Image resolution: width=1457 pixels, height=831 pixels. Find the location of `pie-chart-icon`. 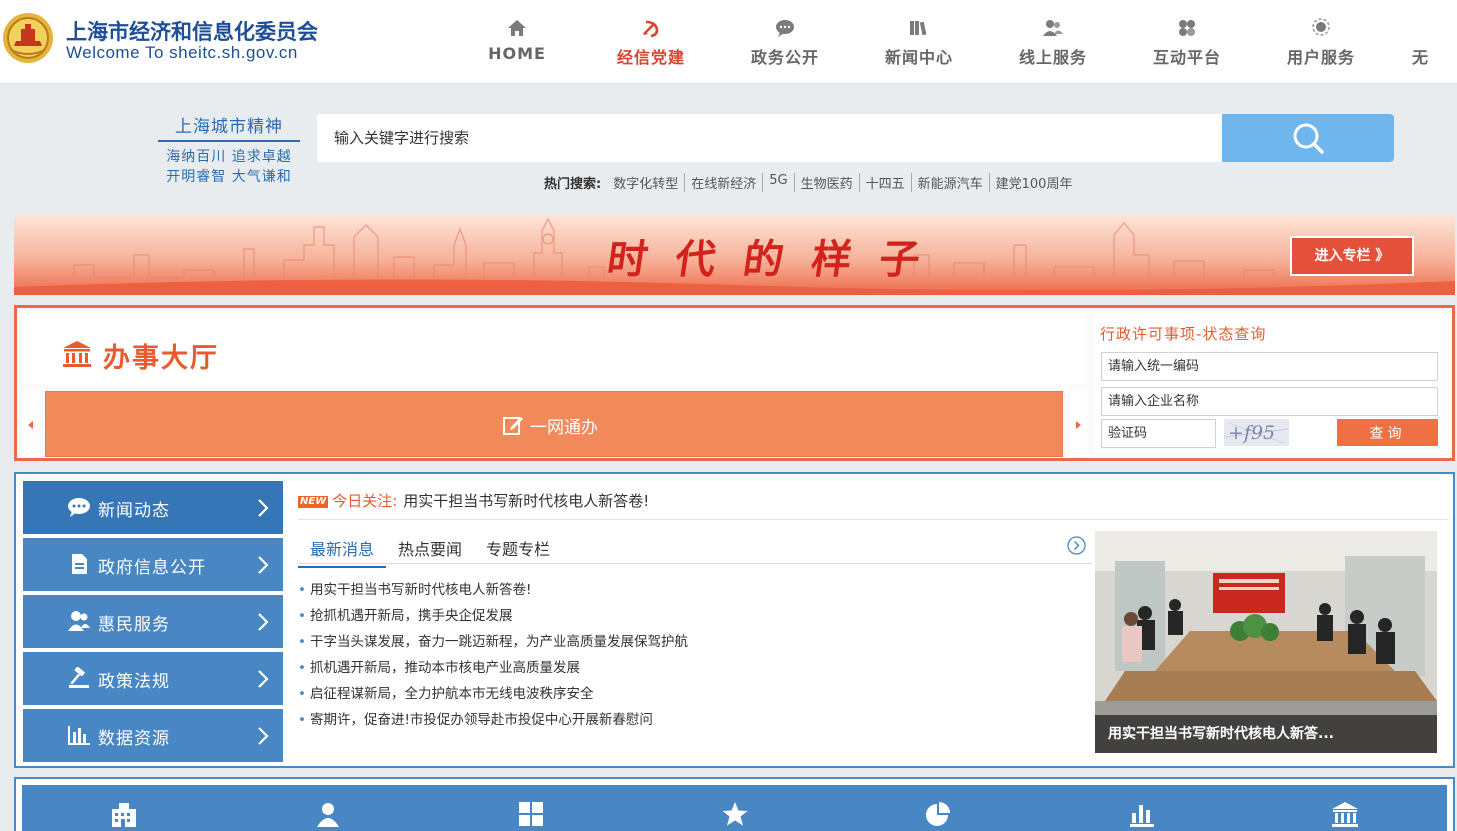

pie-chart-icon is located at coordinates (938, 814).